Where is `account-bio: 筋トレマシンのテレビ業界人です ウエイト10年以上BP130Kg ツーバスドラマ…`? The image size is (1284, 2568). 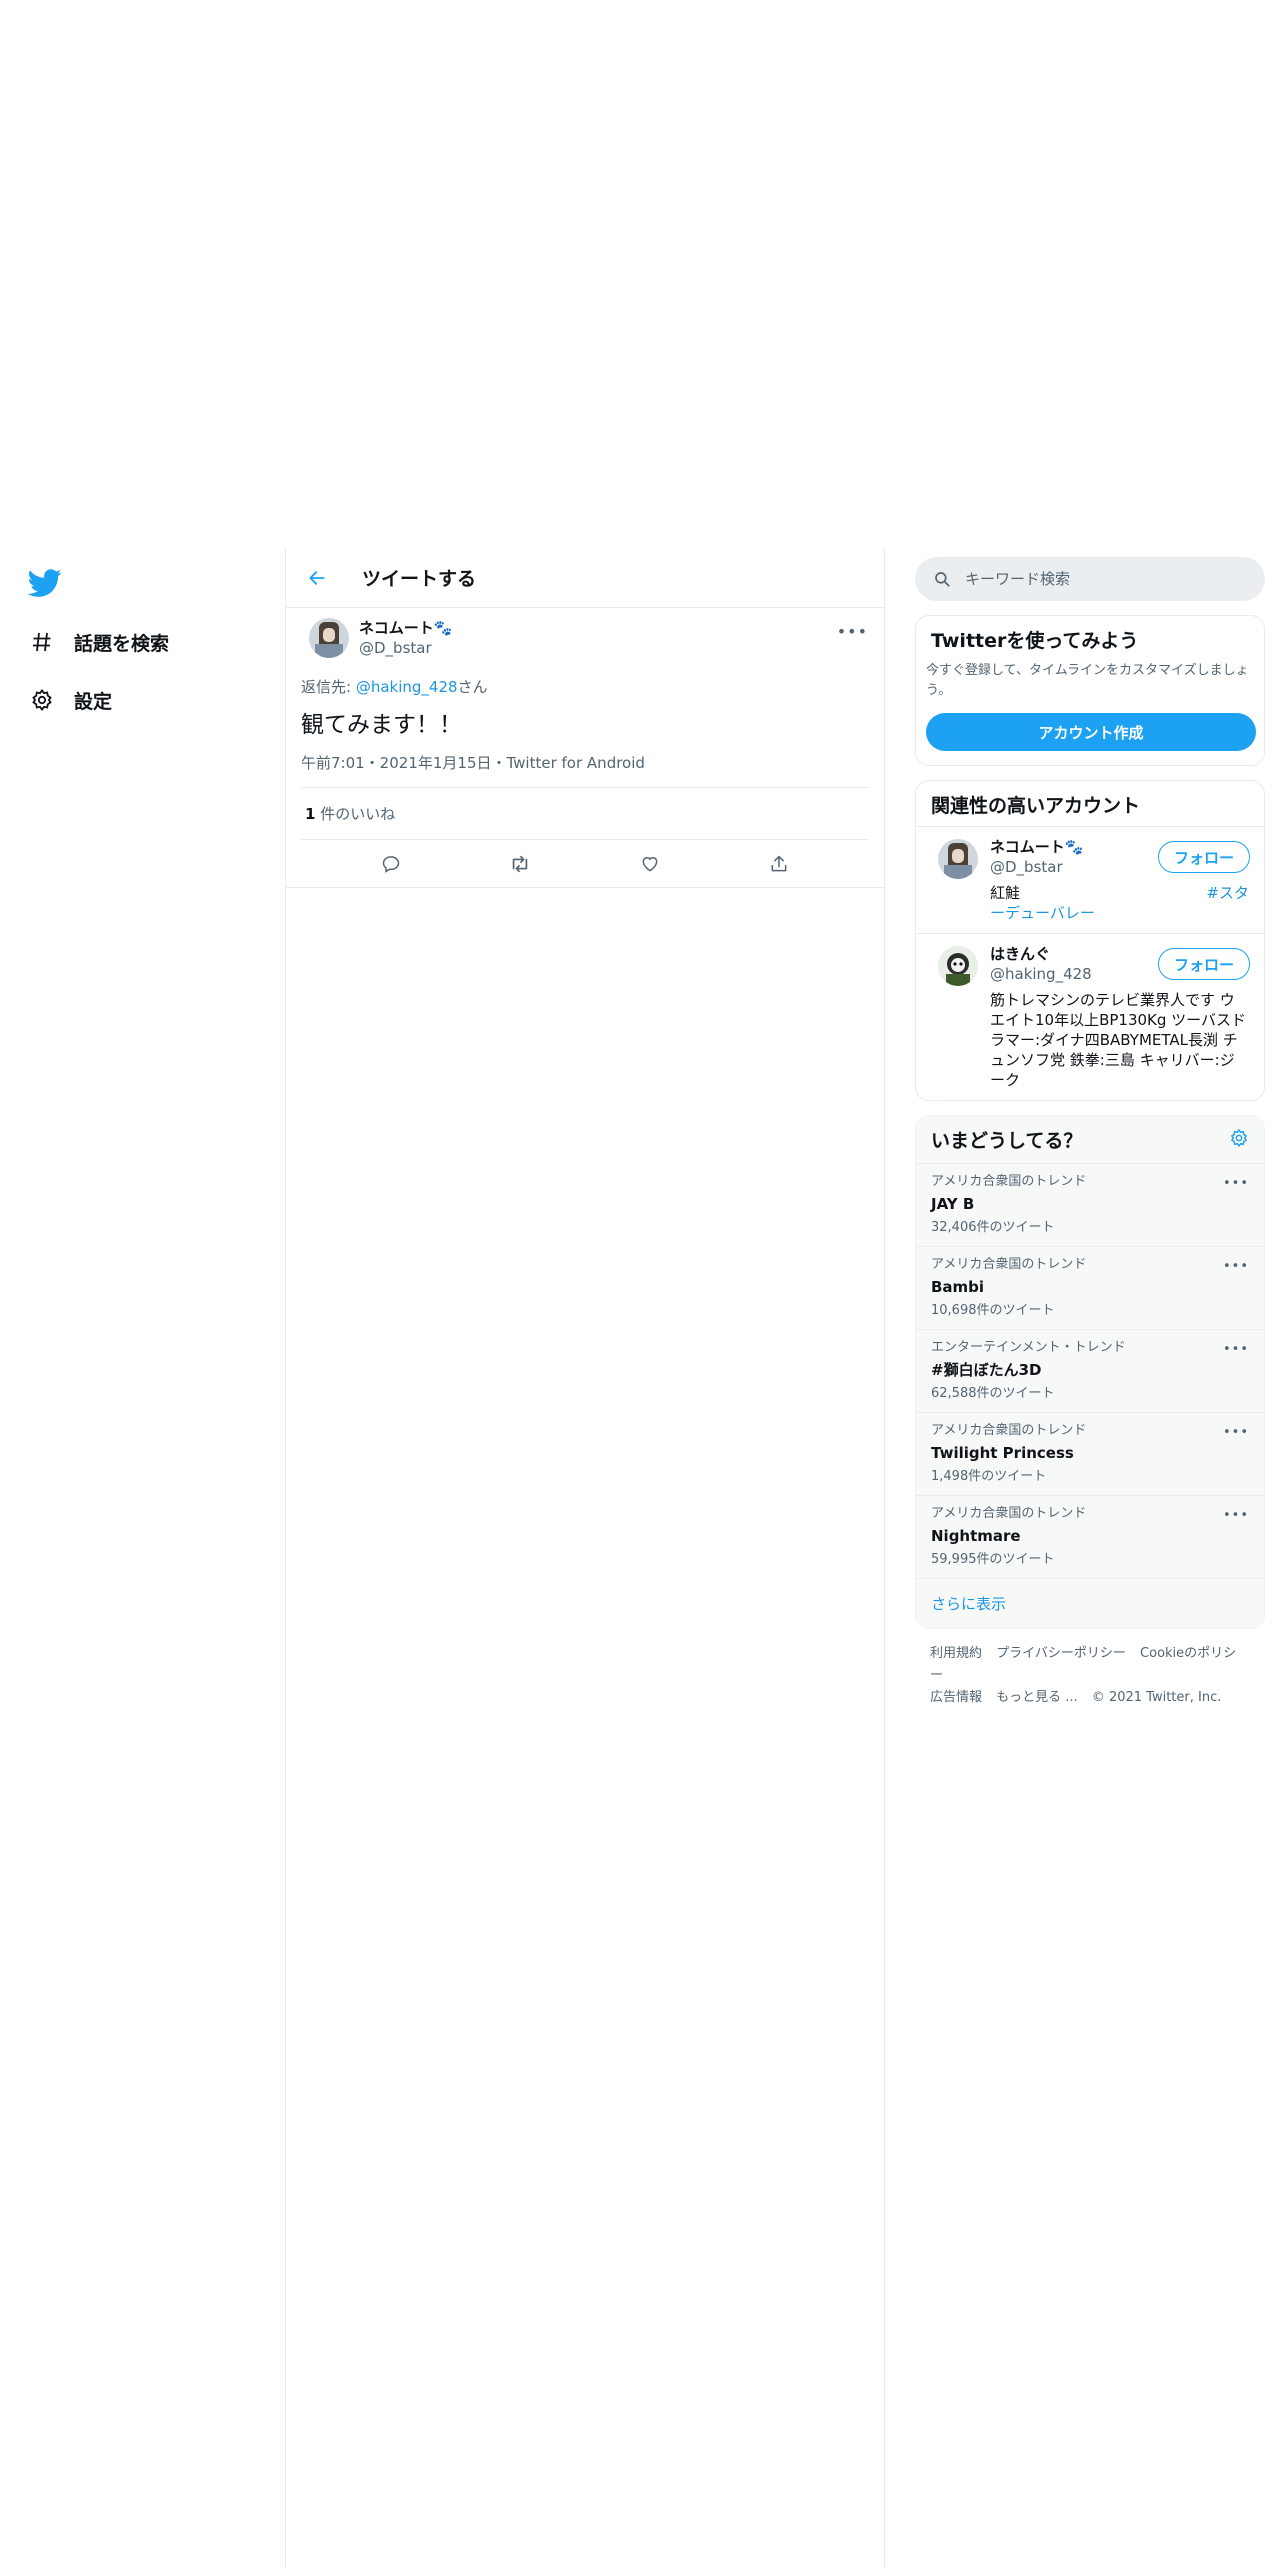
account-bio: 筋トレマシンのテレビ業界人です ウエイト10年以上BP130Kg ツーバスドラマ… is located at coordinates (1118, 1040).